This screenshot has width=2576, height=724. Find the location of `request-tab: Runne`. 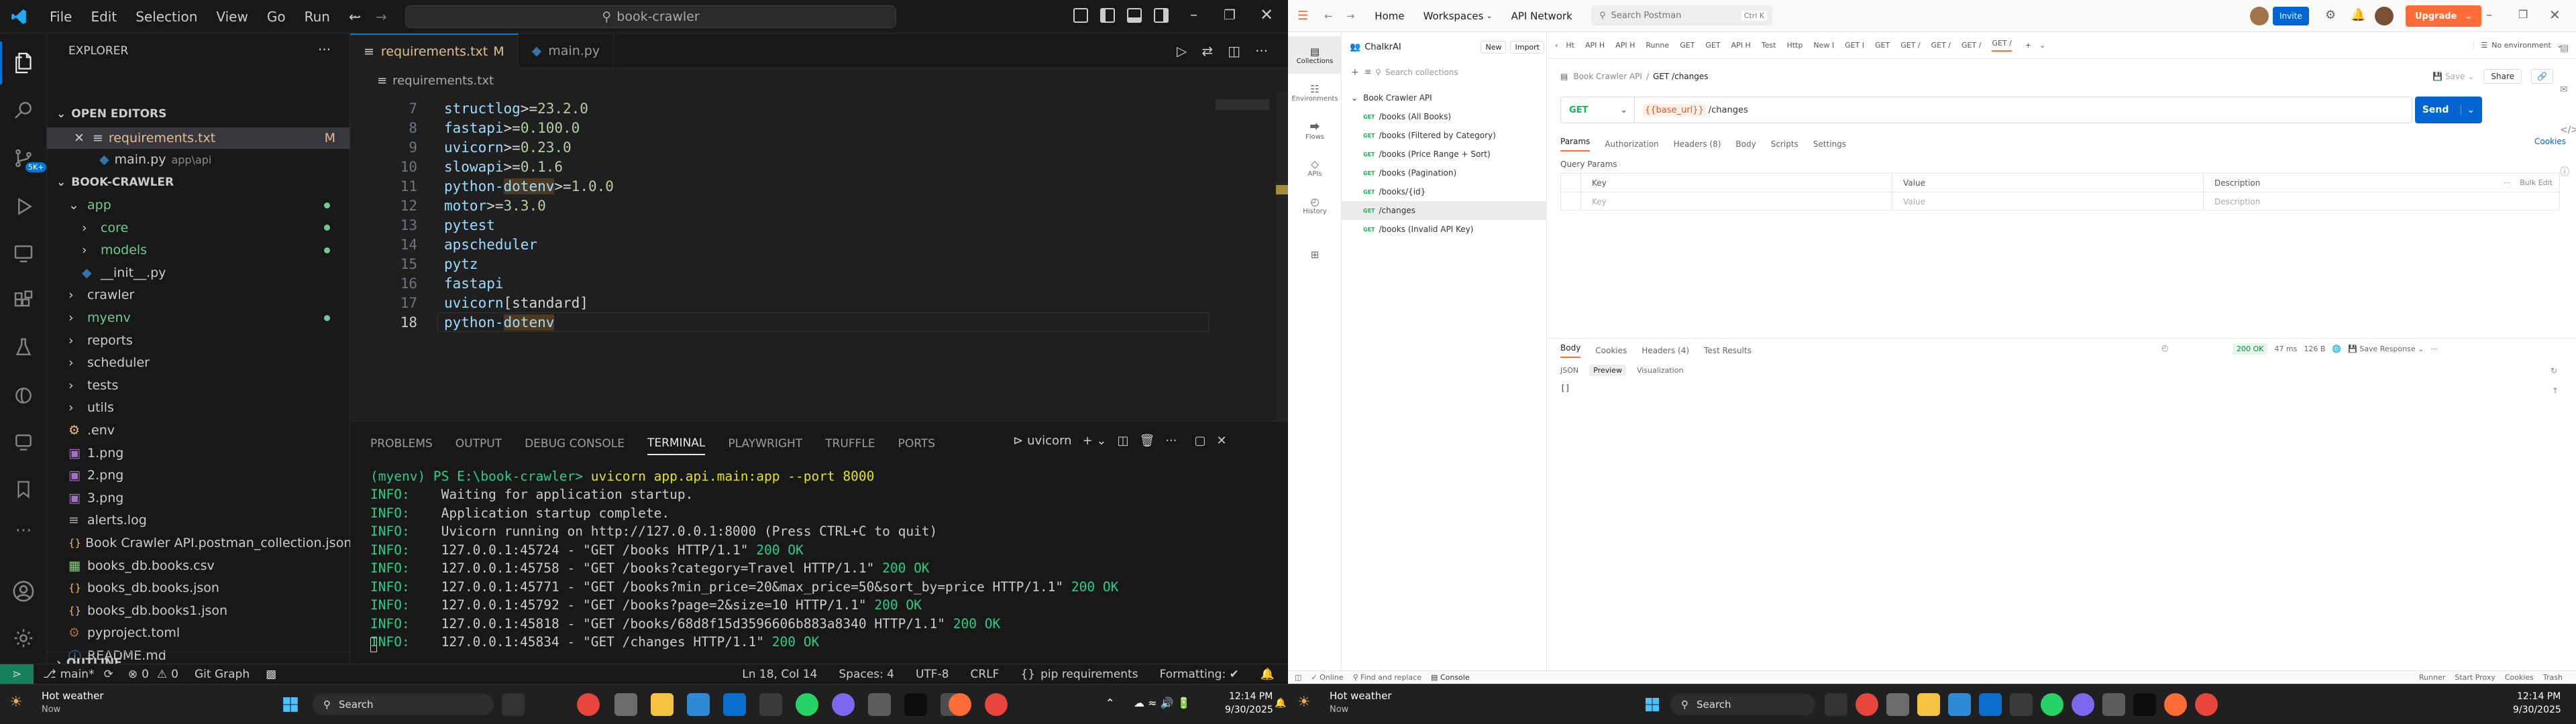

request-tab: Runne is located at coordinates (1657, 45).